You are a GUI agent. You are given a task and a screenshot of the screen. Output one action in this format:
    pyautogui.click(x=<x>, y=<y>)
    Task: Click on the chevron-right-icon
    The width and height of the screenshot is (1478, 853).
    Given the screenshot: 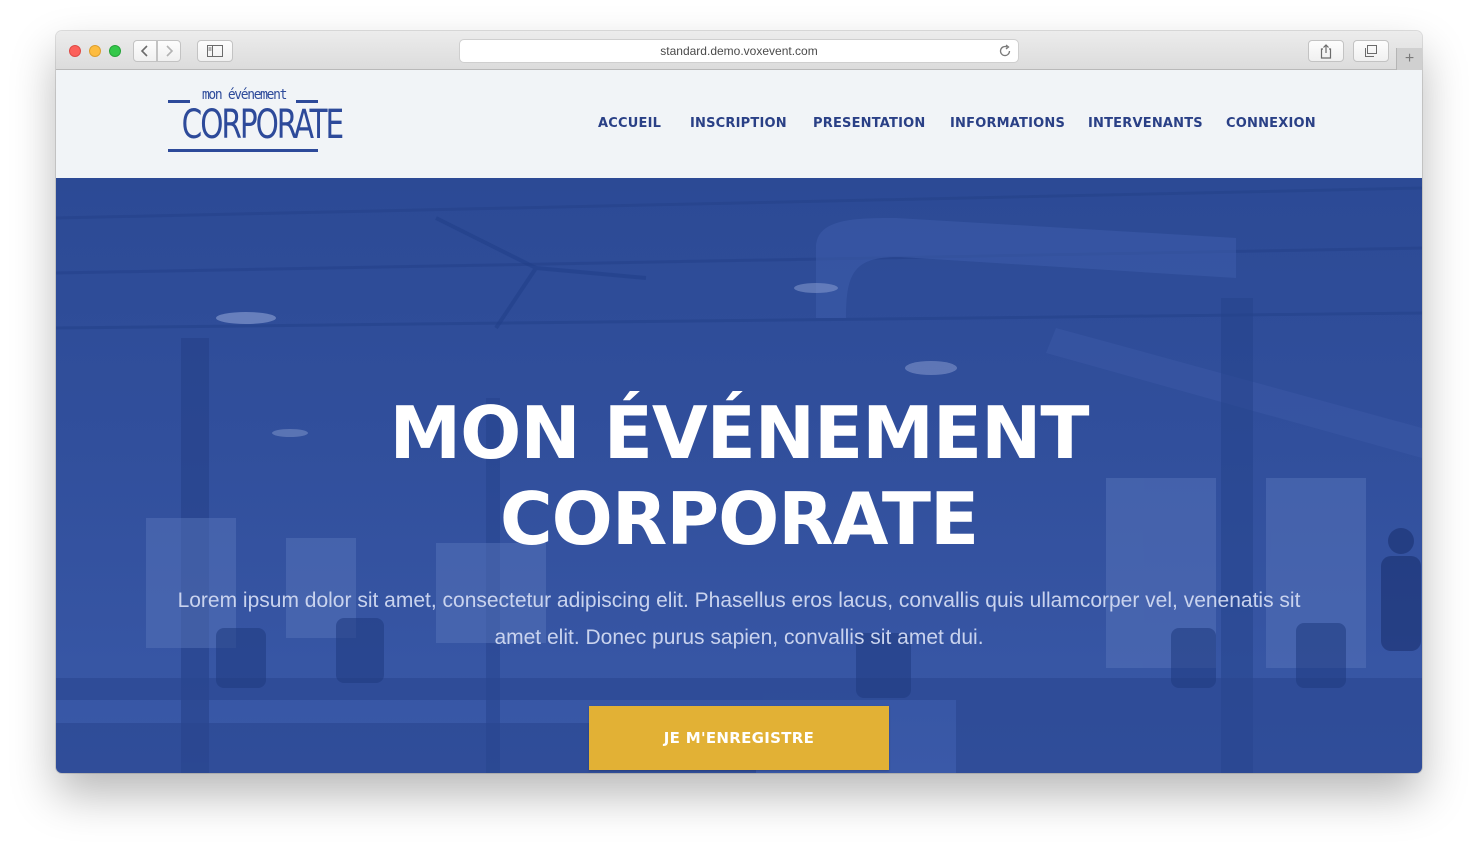 What is the action you would take?
    pyautogui.click(x=170, y=51)
    